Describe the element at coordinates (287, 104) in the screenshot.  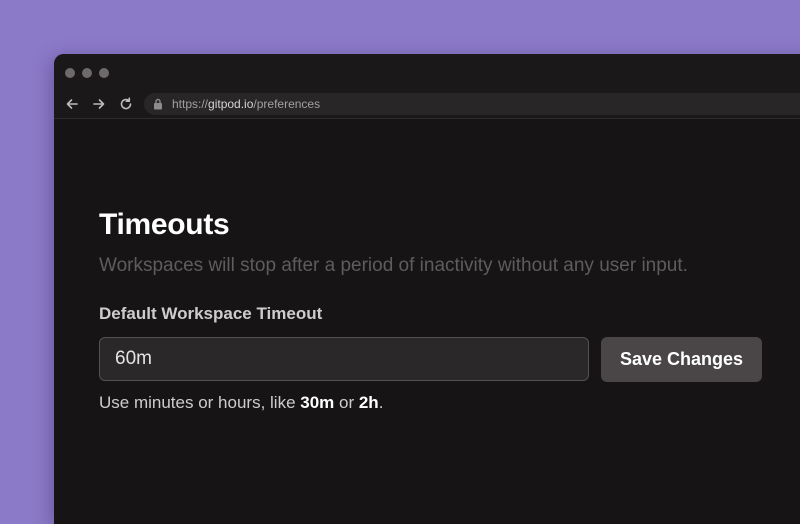
I see `url-path: /preferences` at that location.